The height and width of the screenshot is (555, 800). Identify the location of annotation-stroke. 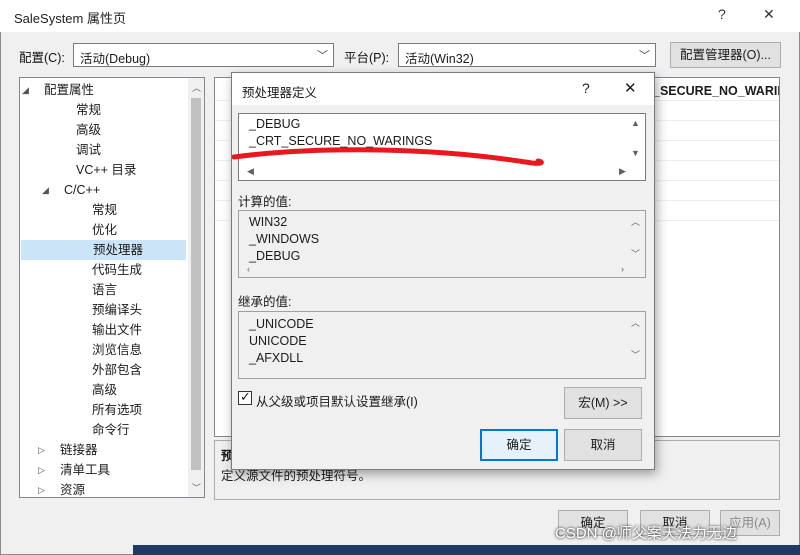
(388, 156).